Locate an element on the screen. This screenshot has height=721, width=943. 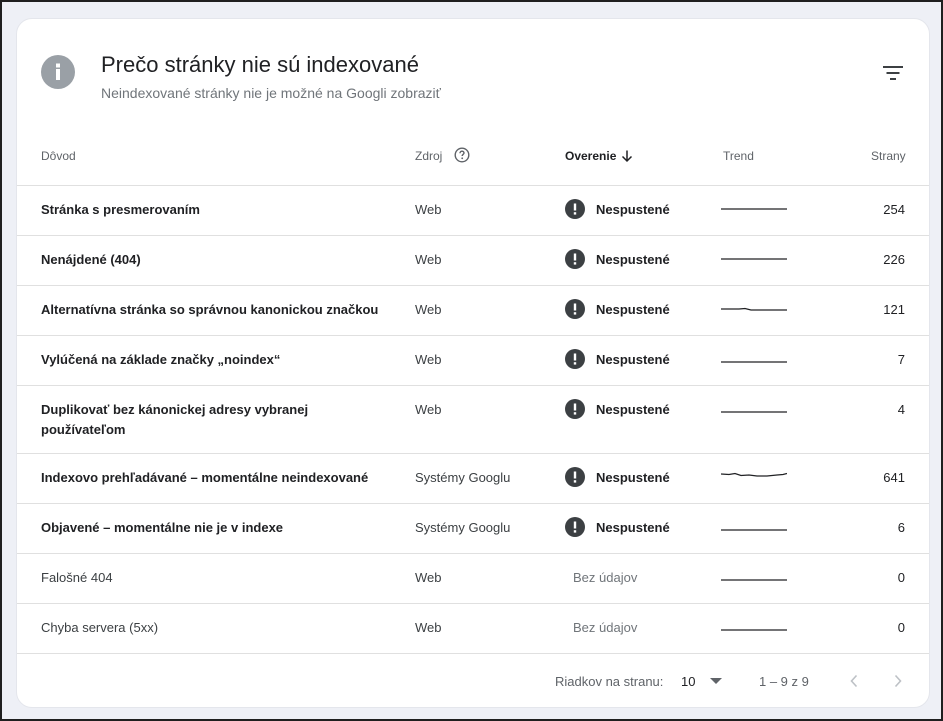
row-reason: Objavené – momentálne nie je v indexe is located at coordinates (162, 527).